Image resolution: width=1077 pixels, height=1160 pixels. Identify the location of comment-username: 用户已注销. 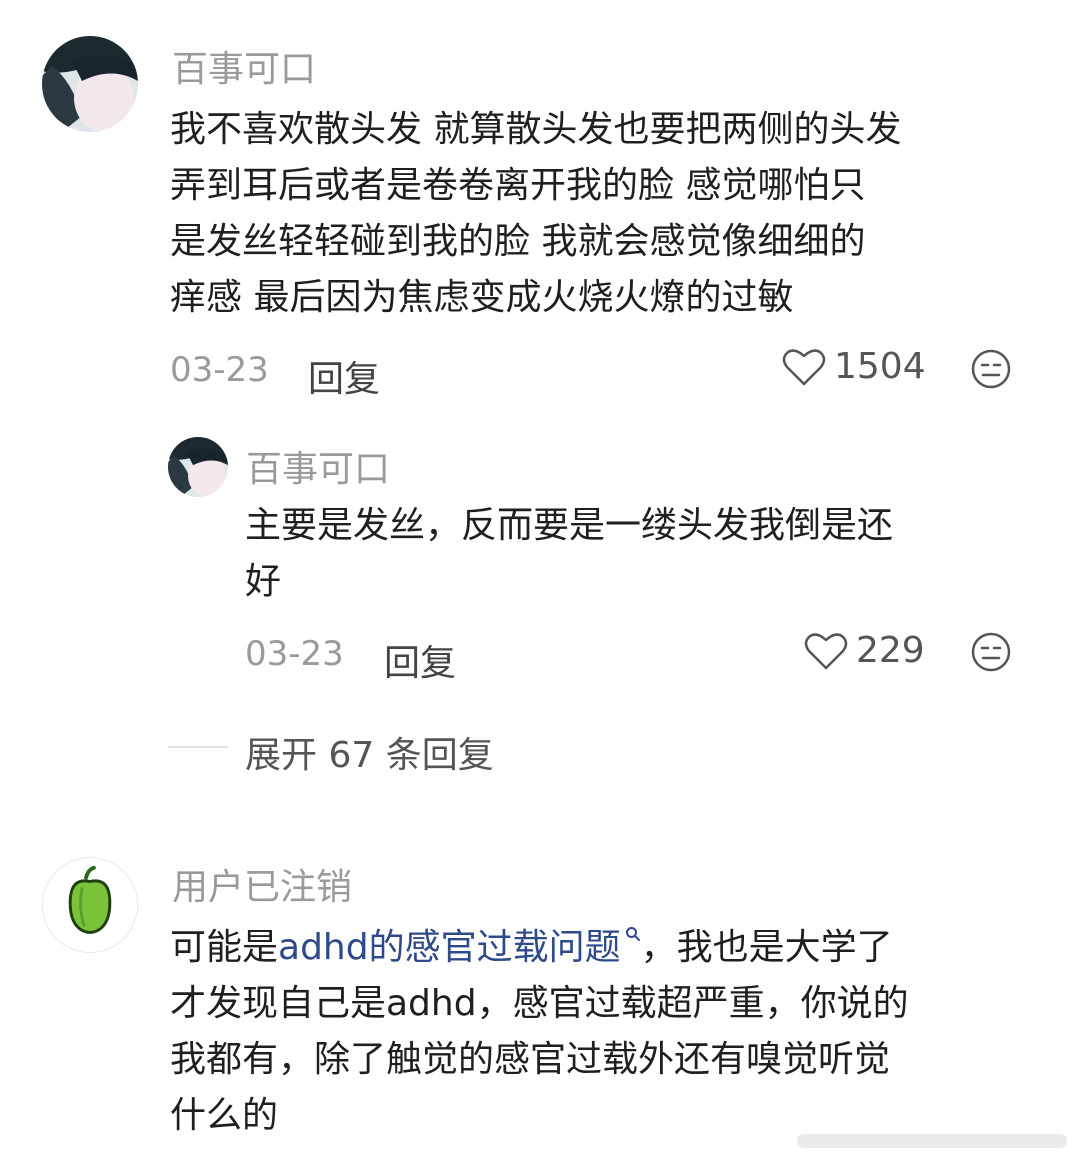
(262, 884).